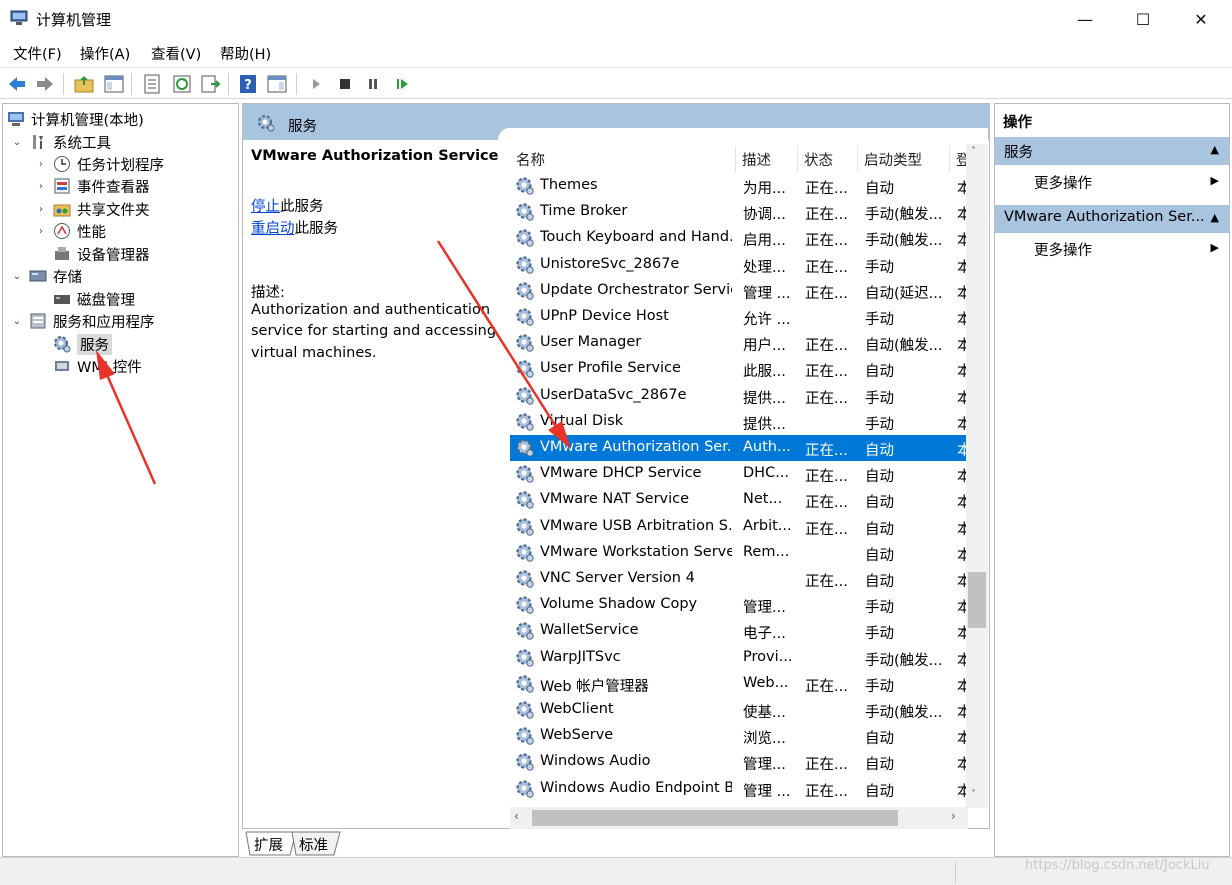  I want to click on device-manager-icon, so click(62, 254).